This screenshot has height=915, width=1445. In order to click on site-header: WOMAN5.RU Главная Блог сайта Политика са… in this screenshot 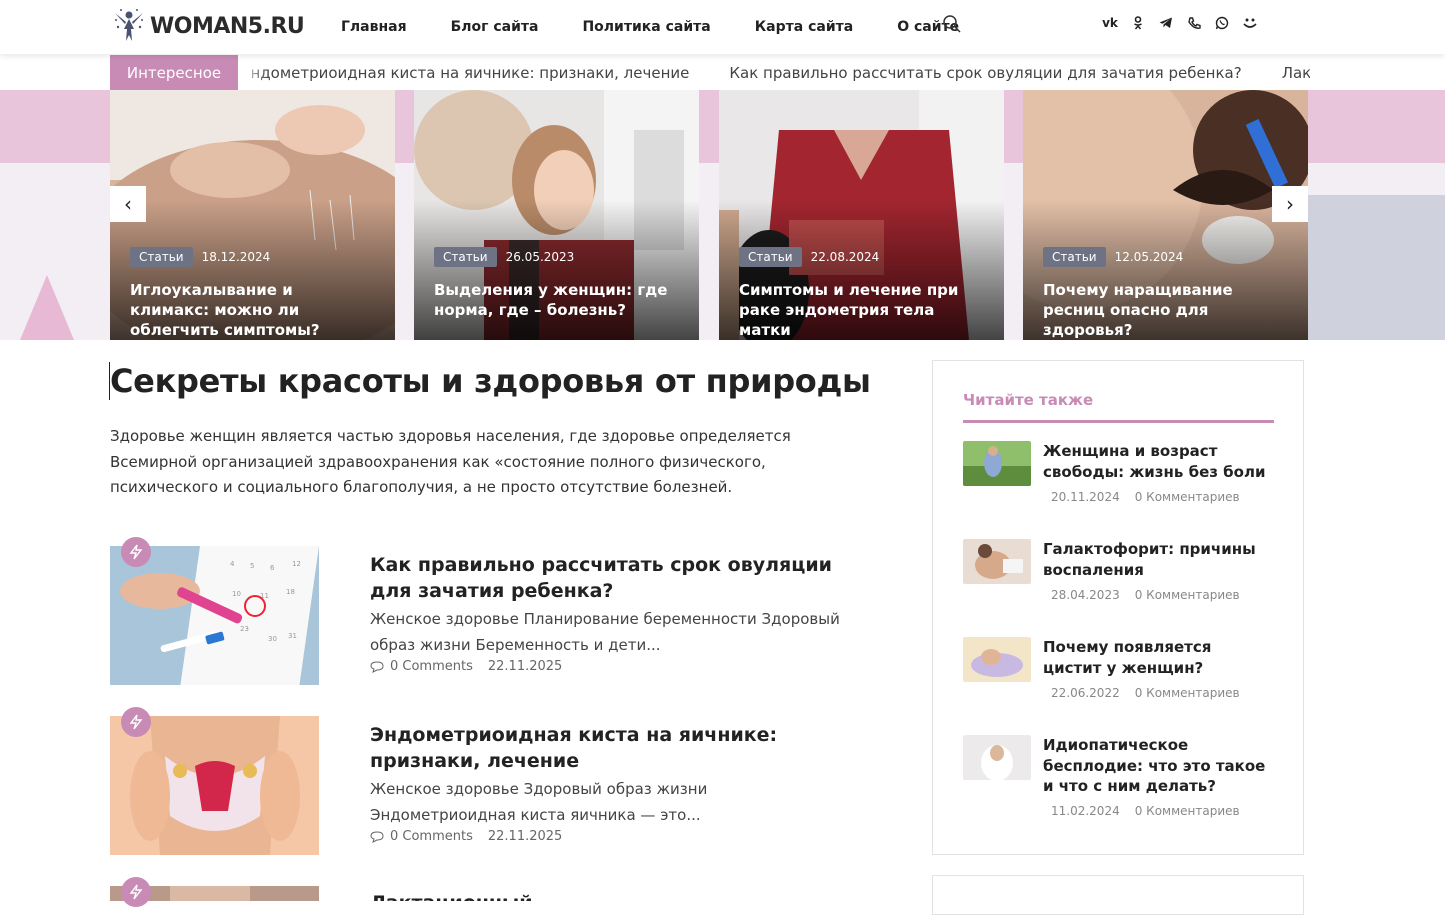, I will do `click(722, 27)`.